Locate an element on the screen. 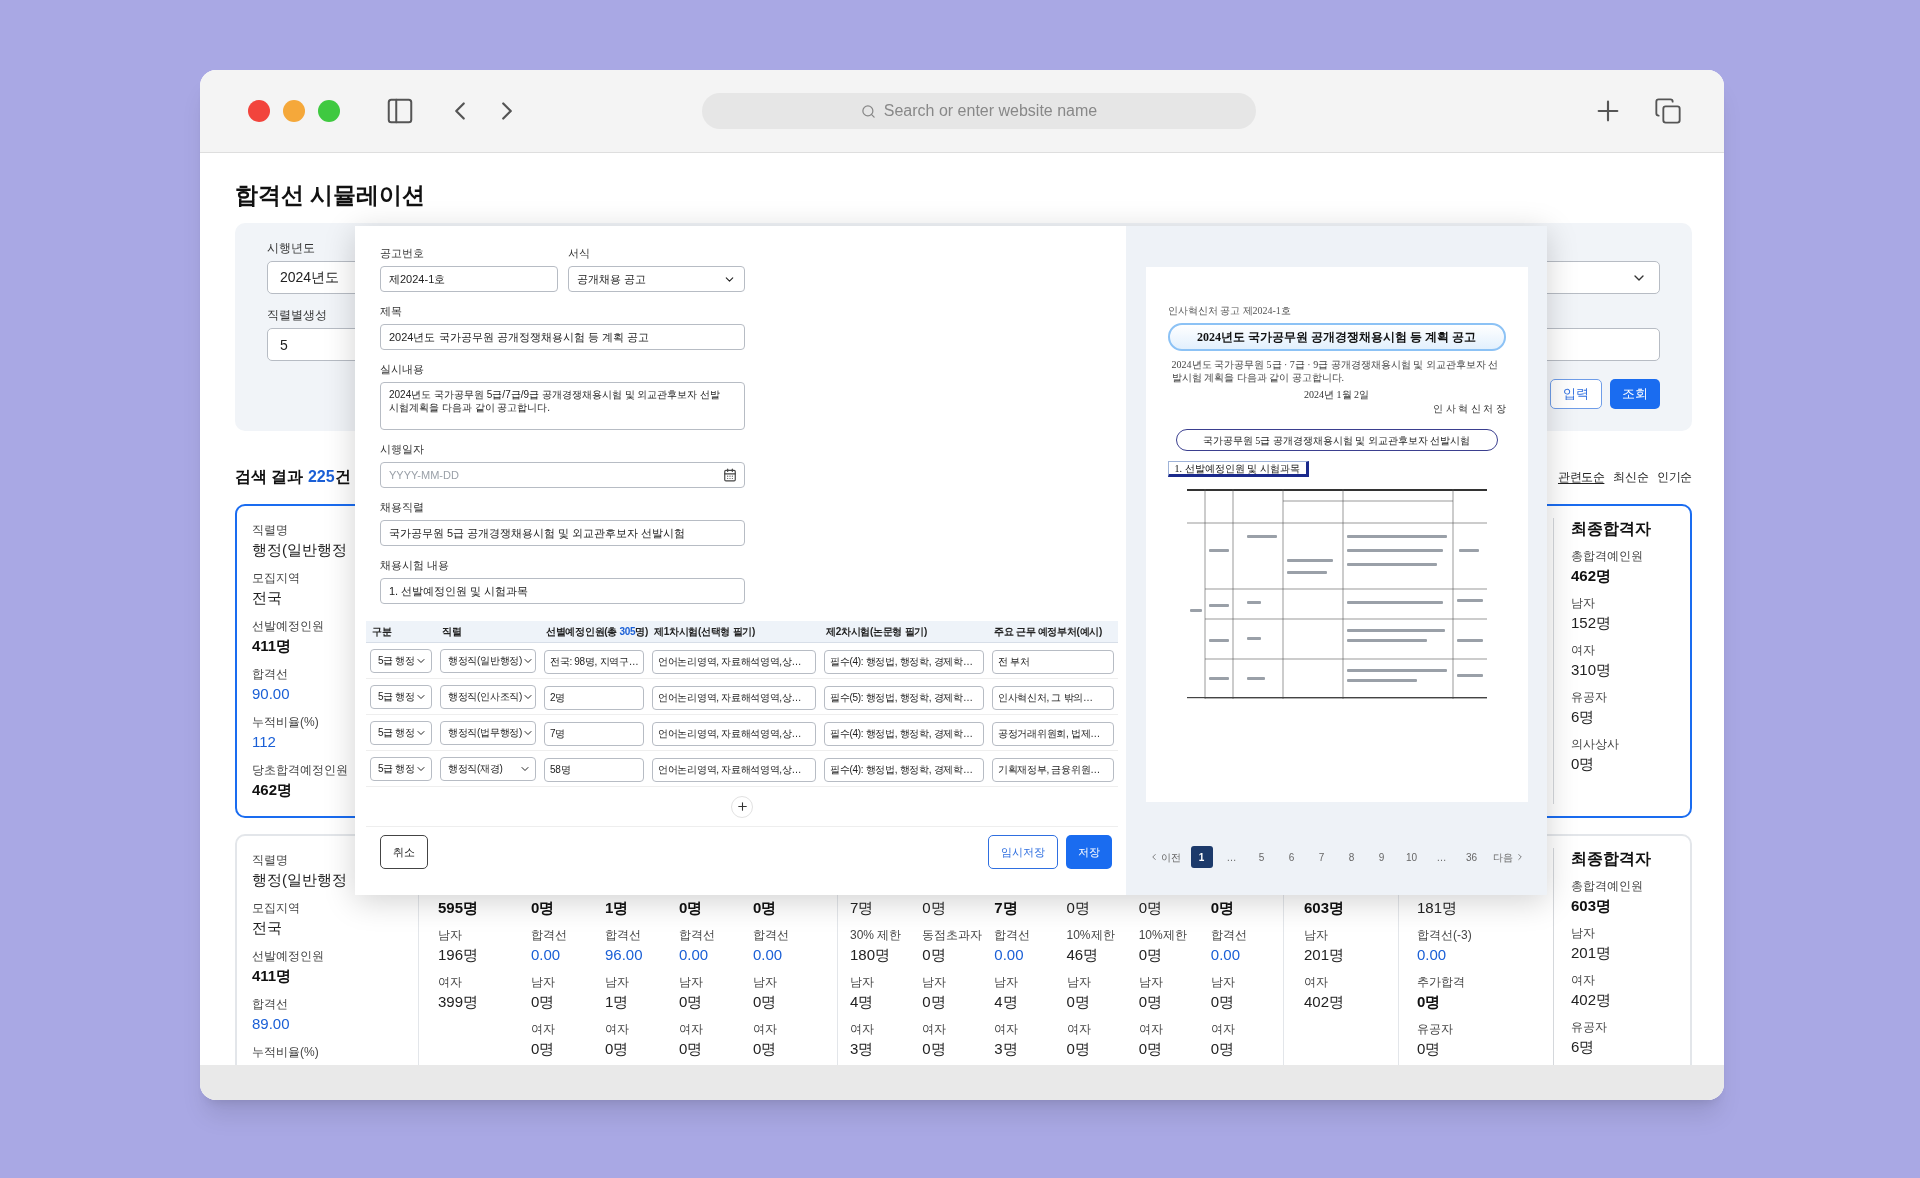  column-header: 구분 is located at coordinates (382, 632).